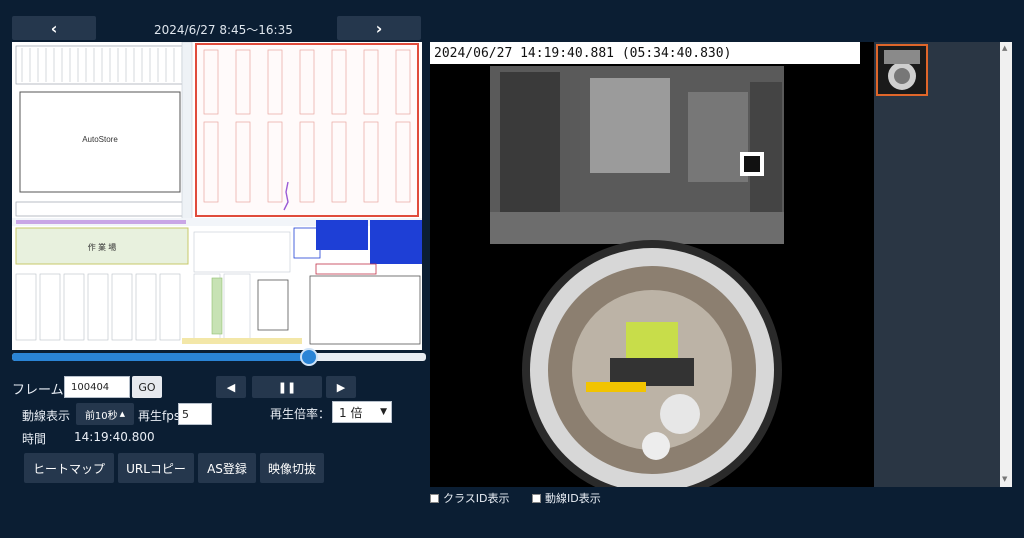 Image resolution: width=1024 pixels, height=538 pixels. Describe the element at coordinates (1004, 48) in the screenshot. I see `scroll-up-icon: ▲` at that location.